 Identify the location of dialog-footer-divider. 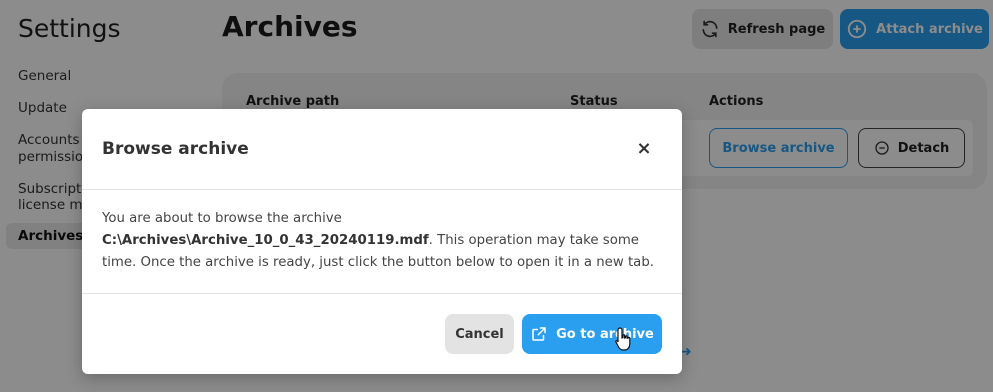
(382, 293).